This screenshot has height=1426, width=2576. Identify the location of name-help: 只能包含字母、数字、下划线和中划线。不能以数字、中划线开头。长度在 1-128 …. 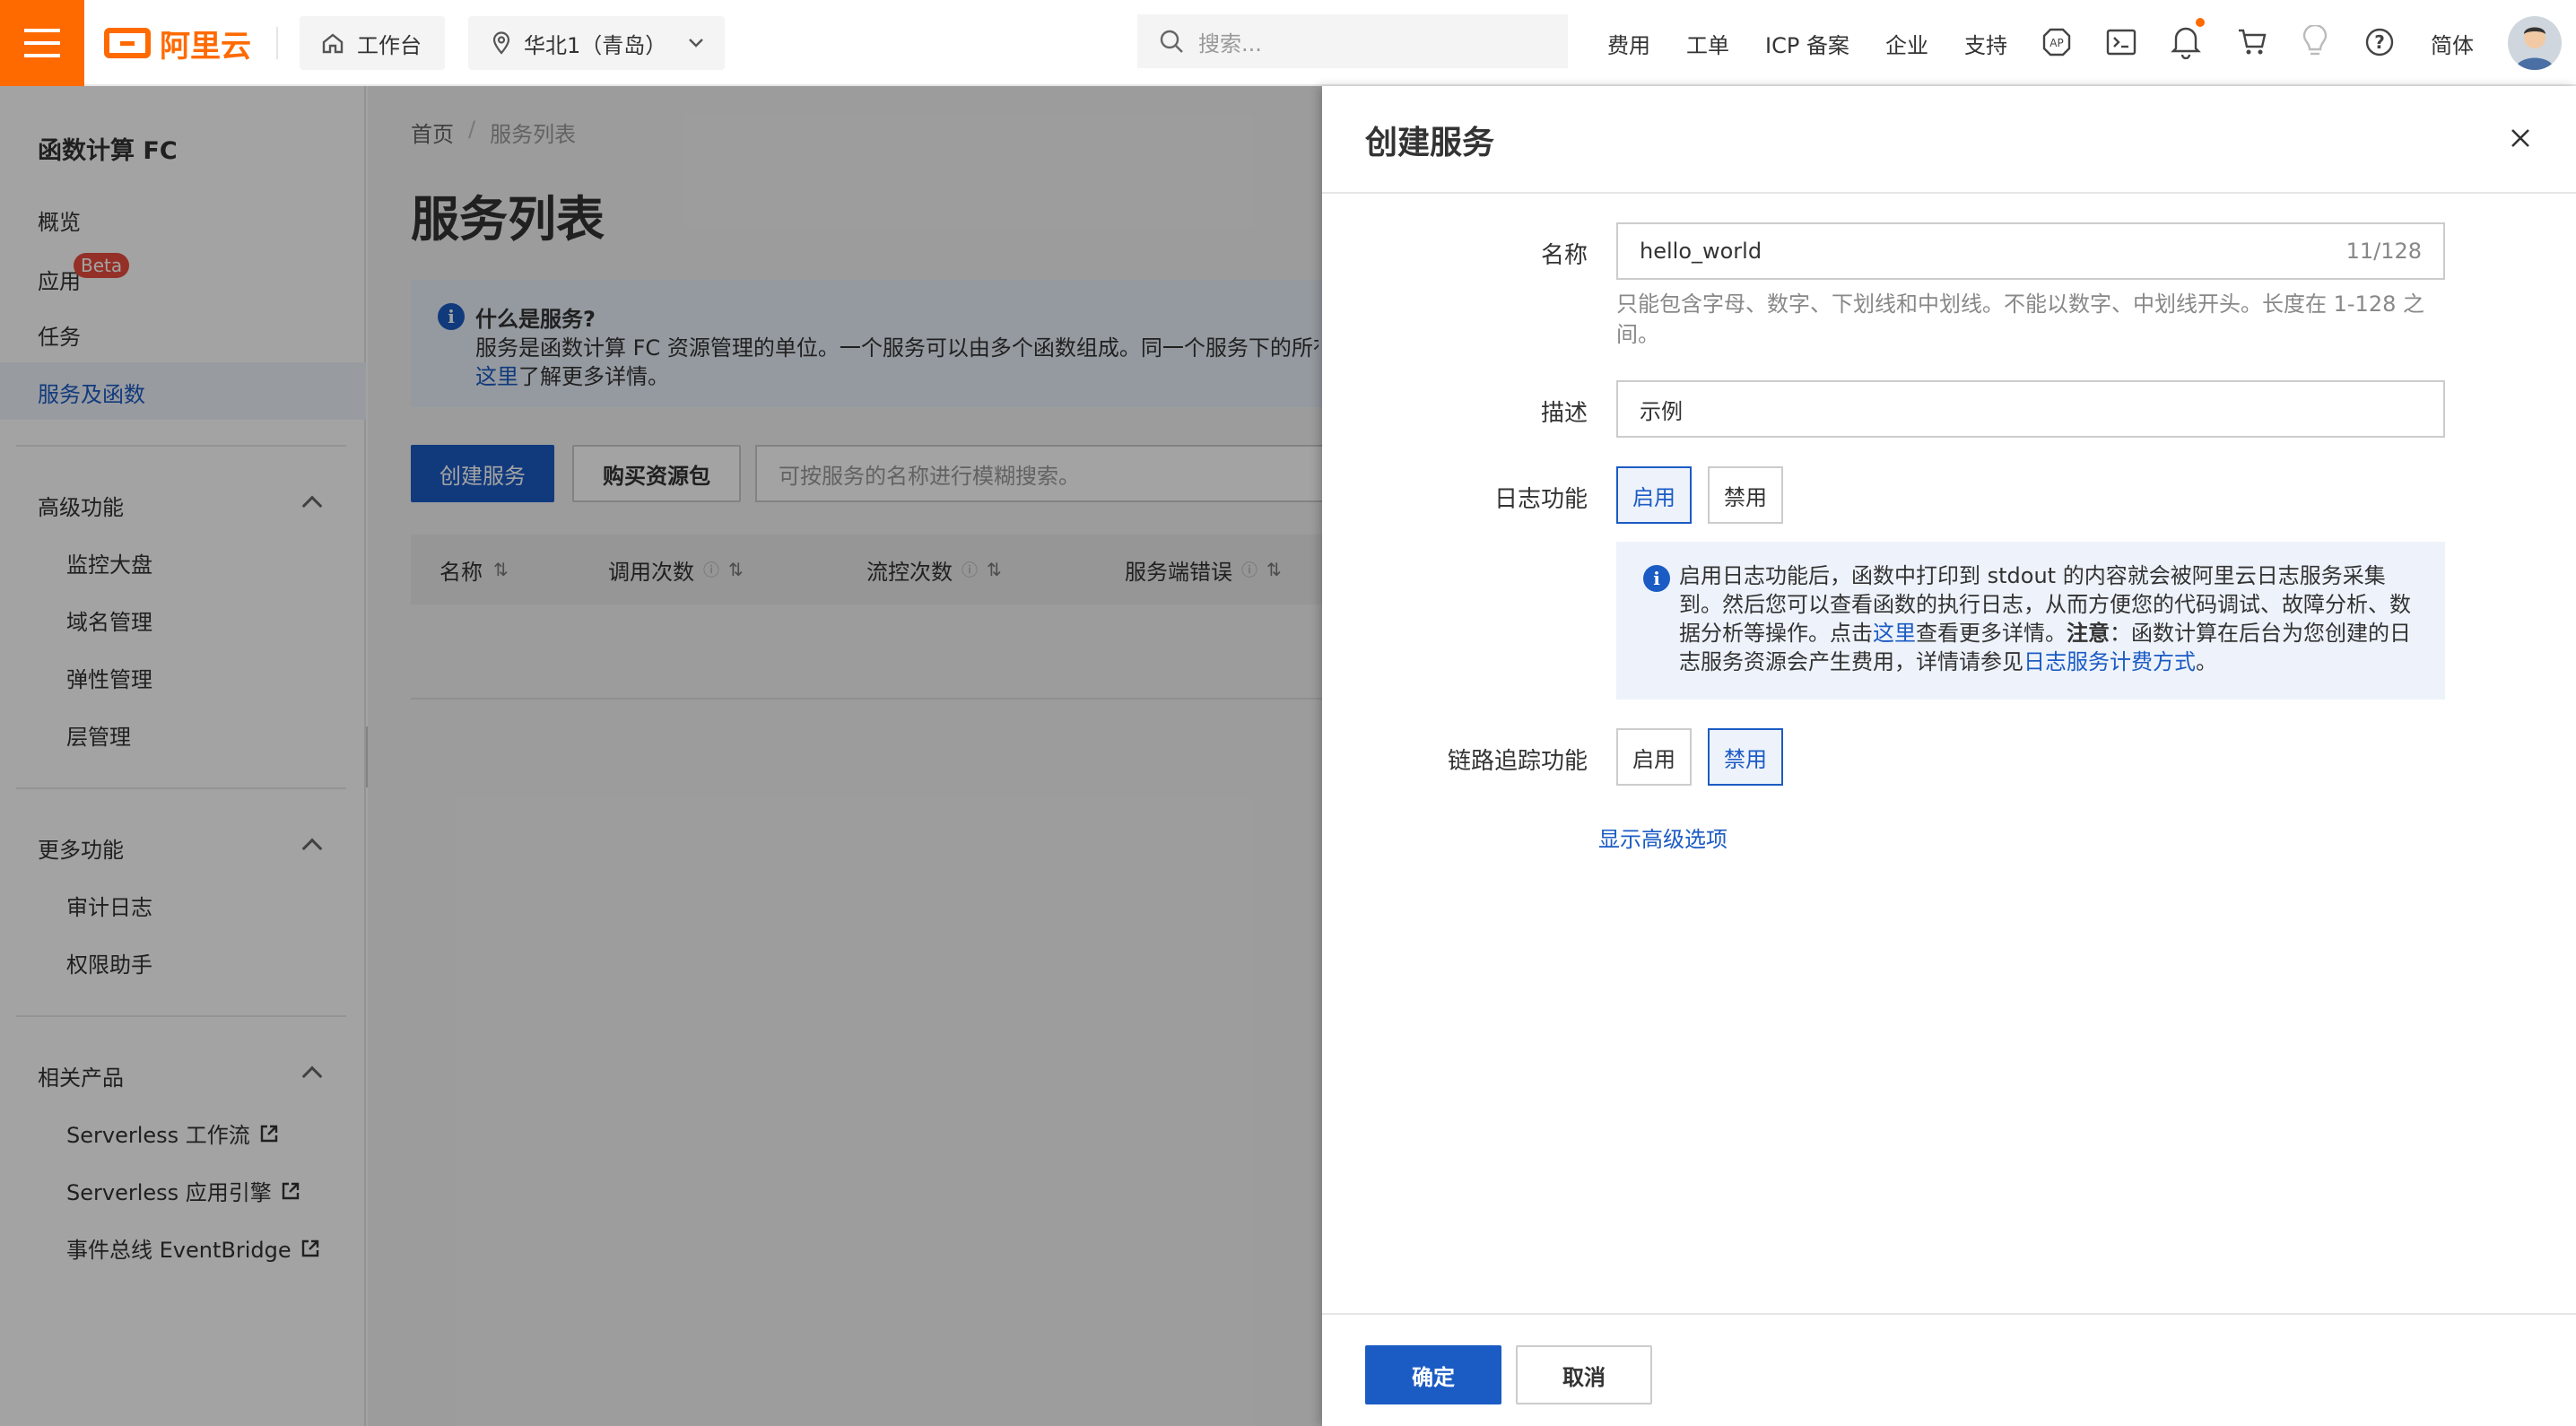
(2020, 319).